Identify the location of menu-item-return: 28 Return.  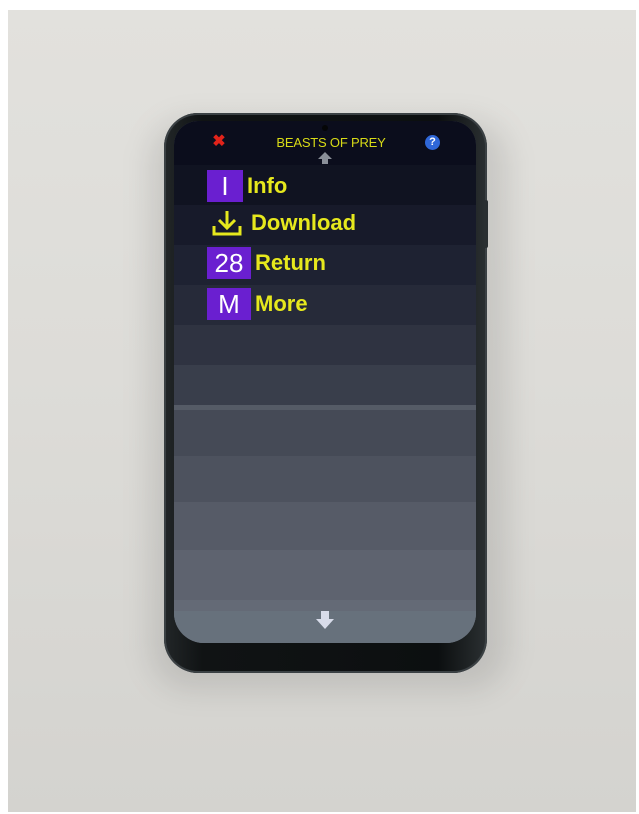
(266, 263).